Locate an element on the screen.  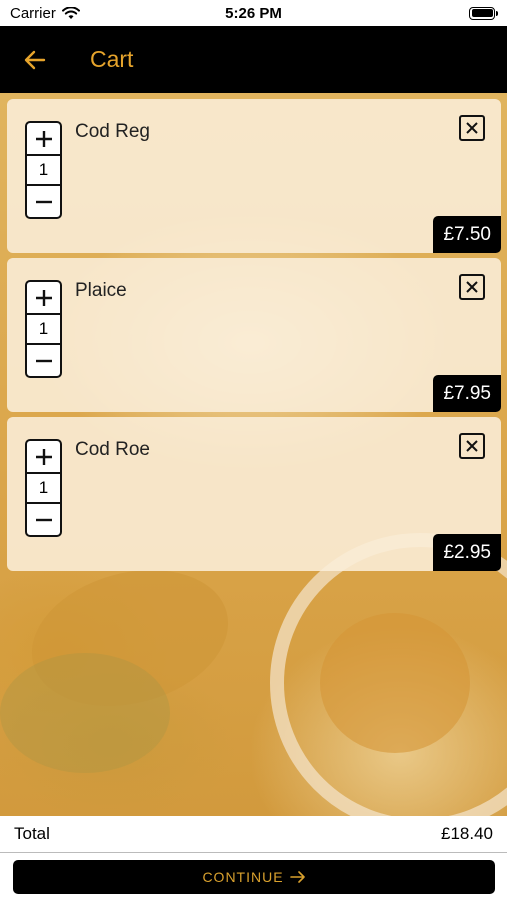
carrier-label: Carrier is located at coordinates (33, 13).